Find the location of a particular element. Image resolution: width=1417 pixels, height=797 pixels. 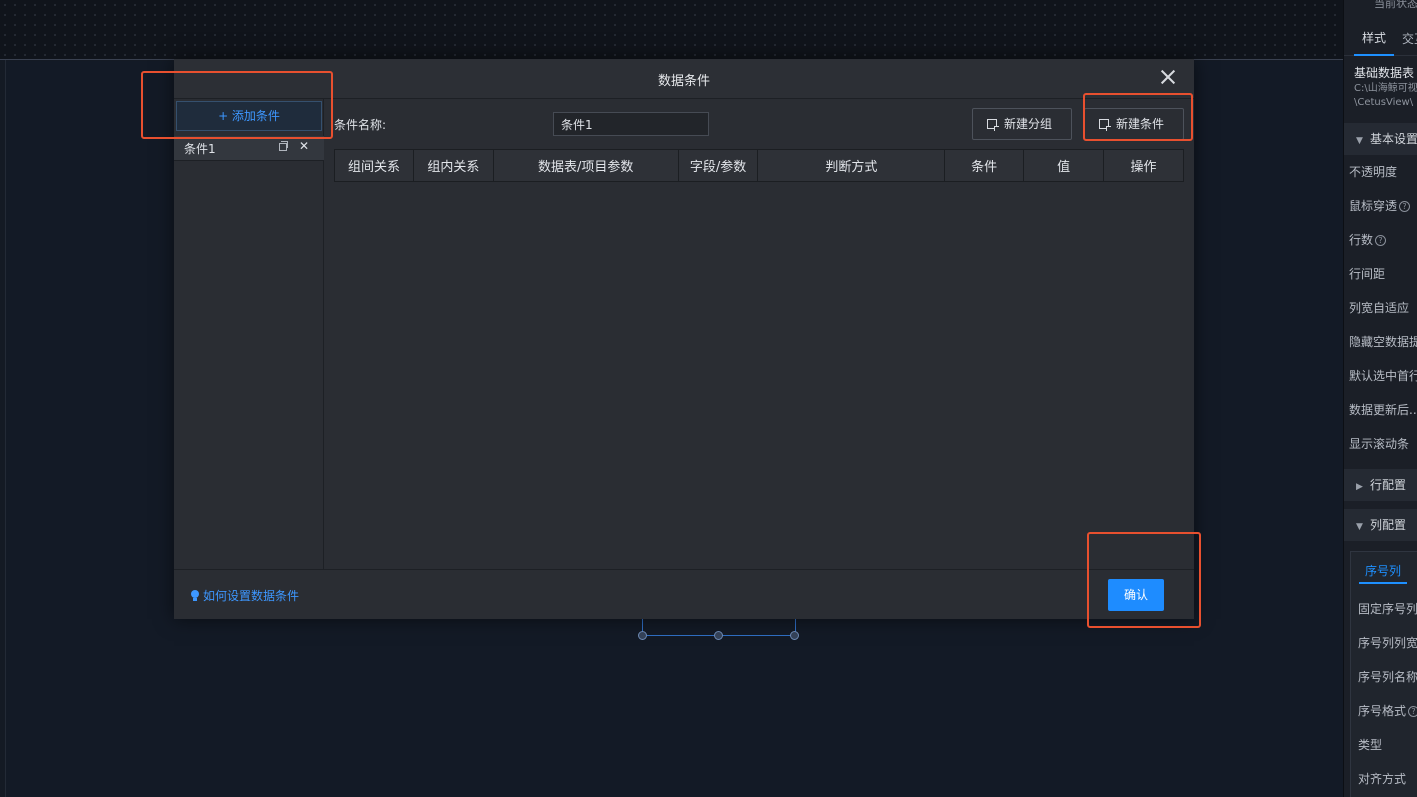

condition-list-panel: + 添加条件 条件1 ✕ is located at coordinates (249, 334).